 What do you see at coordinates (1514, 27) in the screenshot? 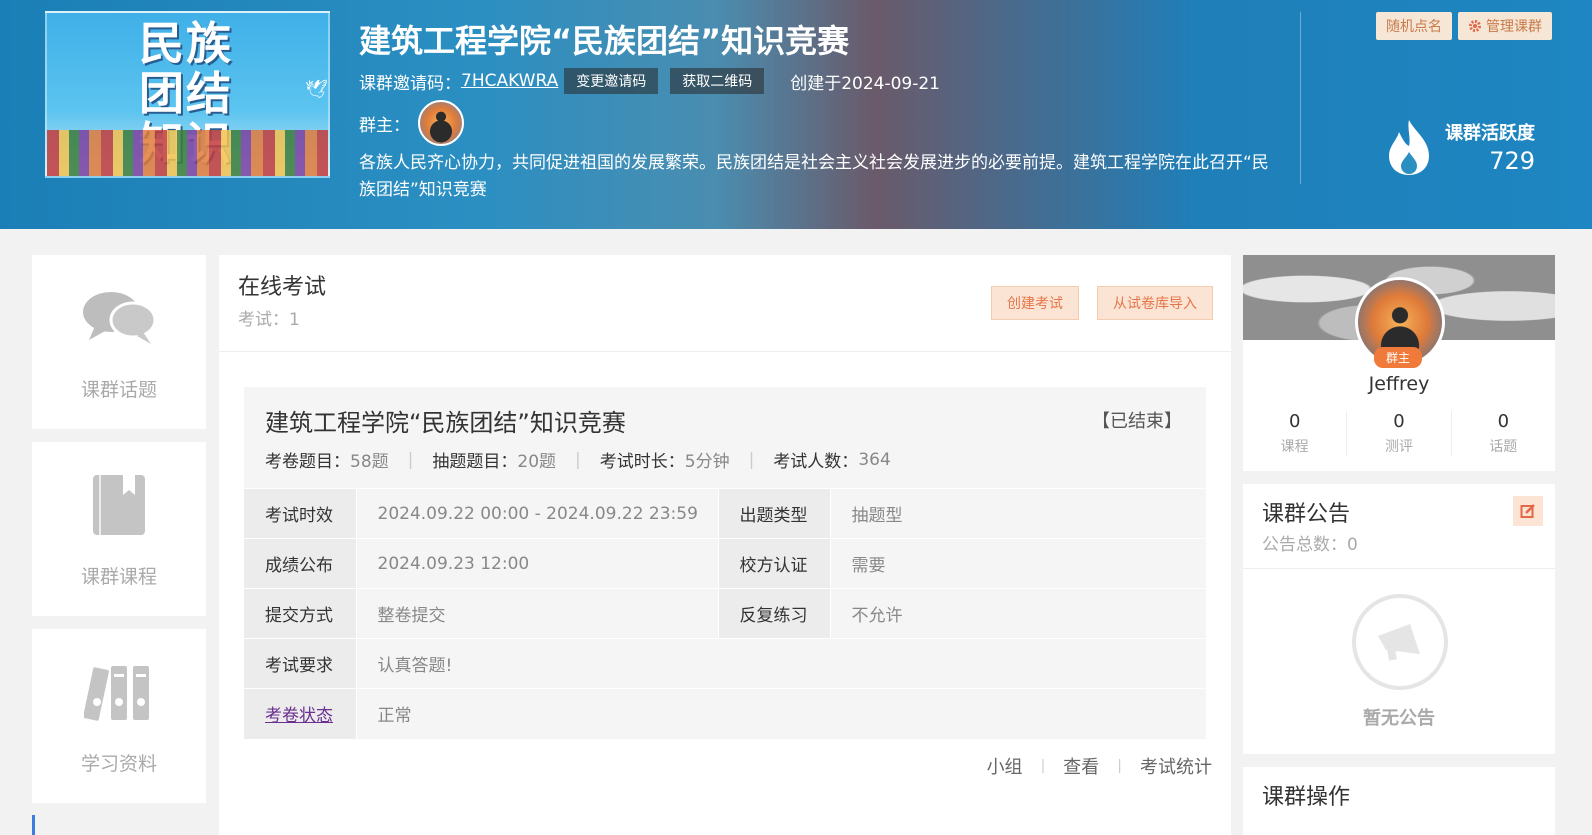
I see `manage-group-label: 管理课群` at bounding box center [1514, 27].